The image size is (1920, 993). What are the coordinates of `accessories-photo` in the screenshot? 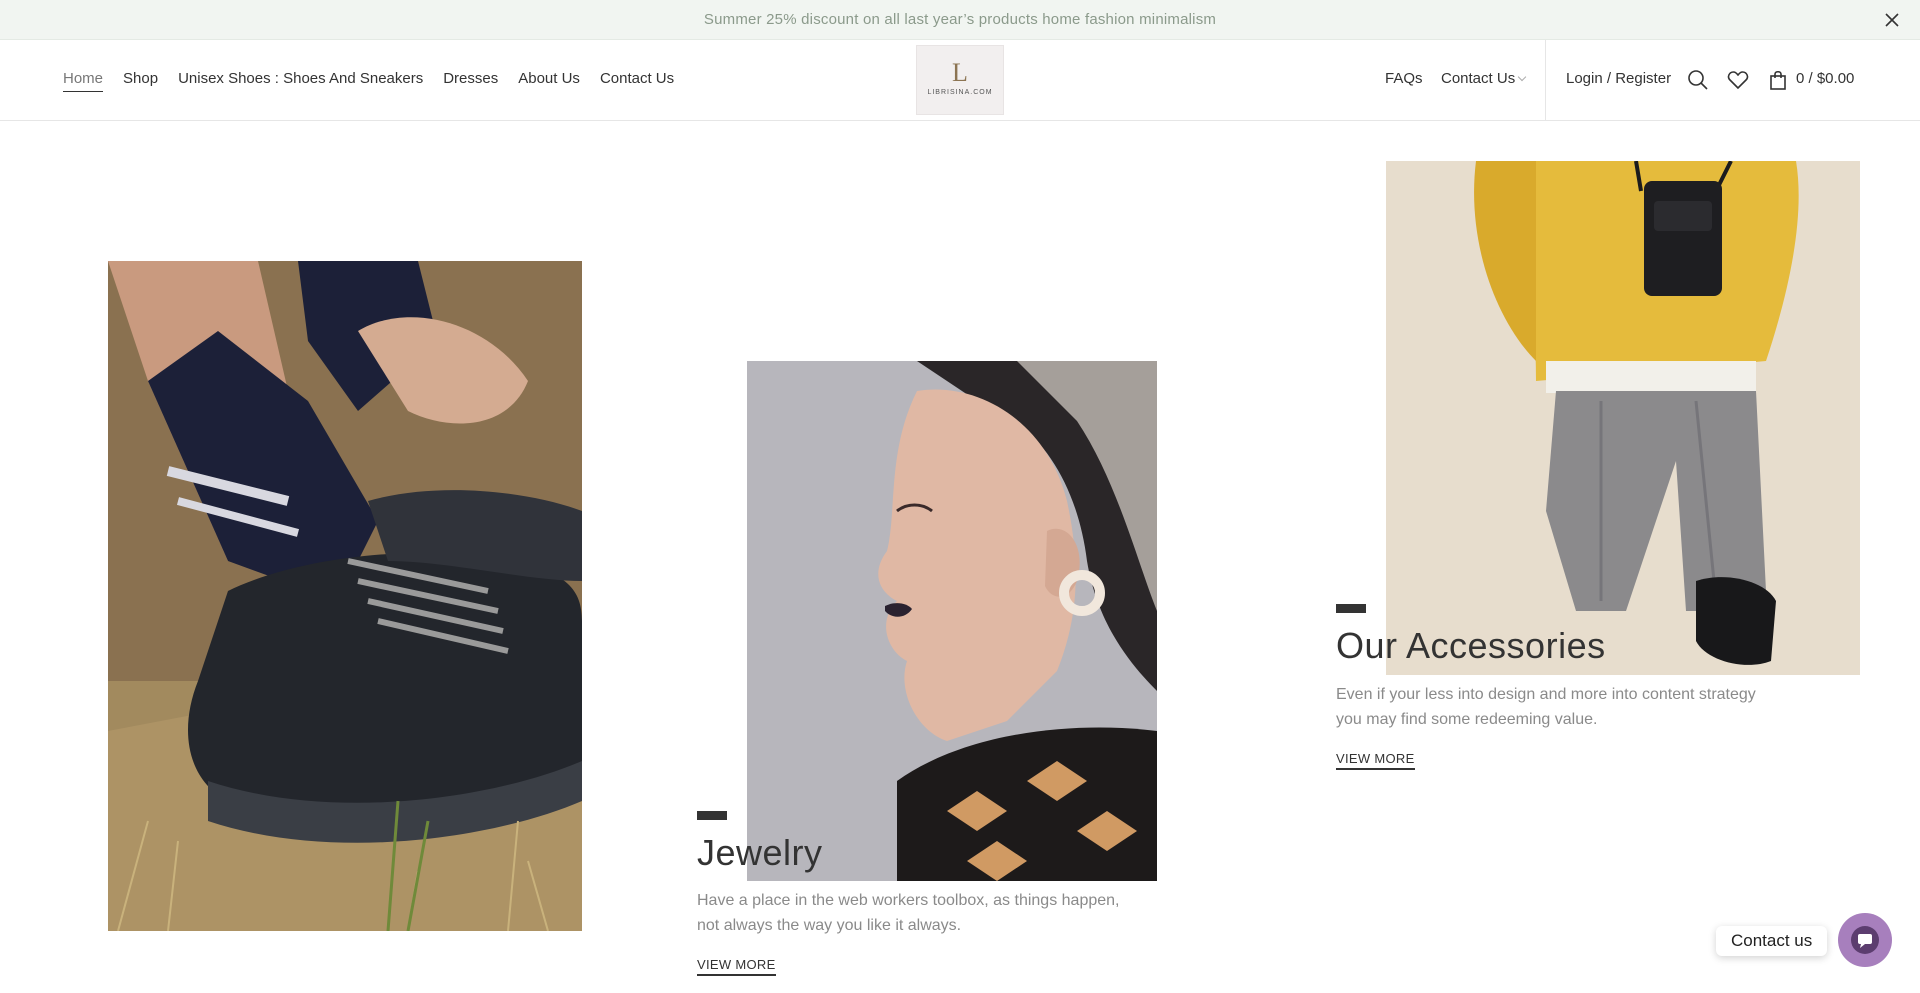 It's located at (1623, 418).